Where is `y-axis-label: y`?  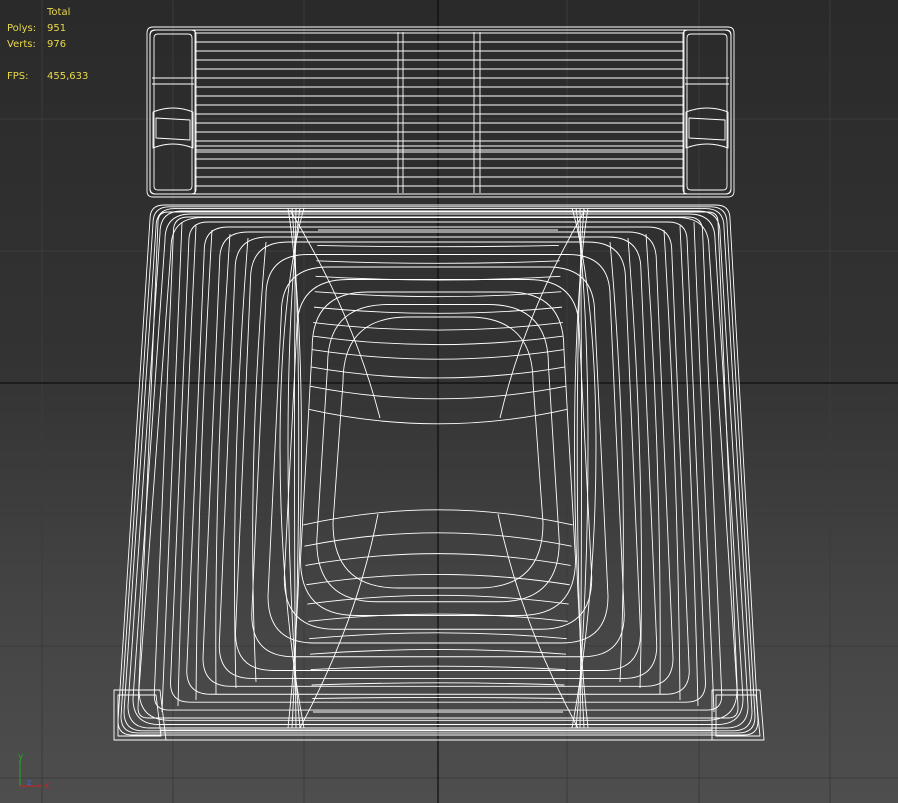
y-axis-label: y is located at coordinates (21, 757).